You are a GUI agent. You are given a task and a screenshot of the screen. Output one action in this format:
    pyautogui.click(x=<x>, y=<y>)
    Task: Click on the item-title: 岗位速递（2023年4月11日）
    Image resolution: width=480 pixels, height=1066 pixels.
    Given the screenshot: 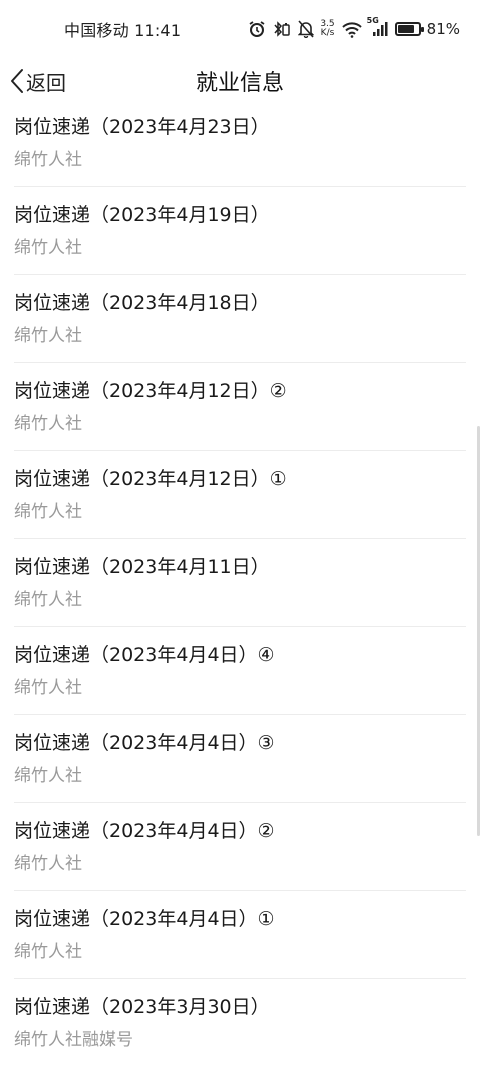 What is the action you would take?
    pyautogui.click(x=142, y=567)
    